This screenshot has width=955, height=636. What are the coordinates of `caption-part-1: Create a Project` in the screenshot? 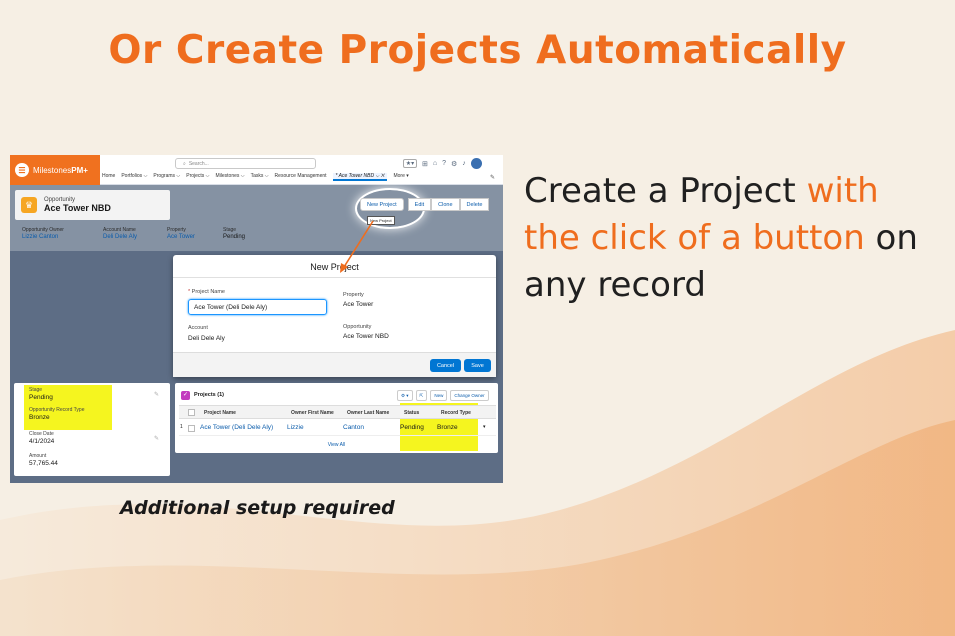 It's located at (665, 191).